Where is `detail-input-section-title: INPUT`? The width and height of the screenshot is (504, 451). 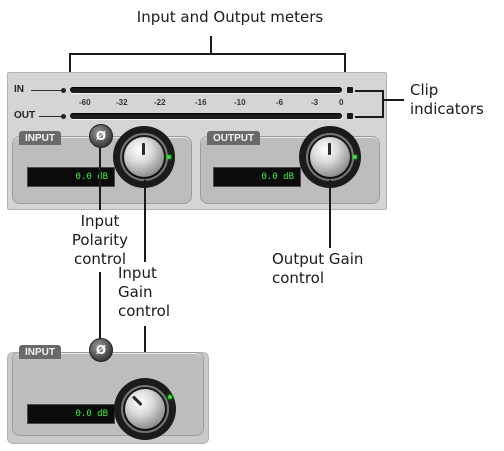 detail-input-section-title: INPUT is located at coordinates (40, 352).